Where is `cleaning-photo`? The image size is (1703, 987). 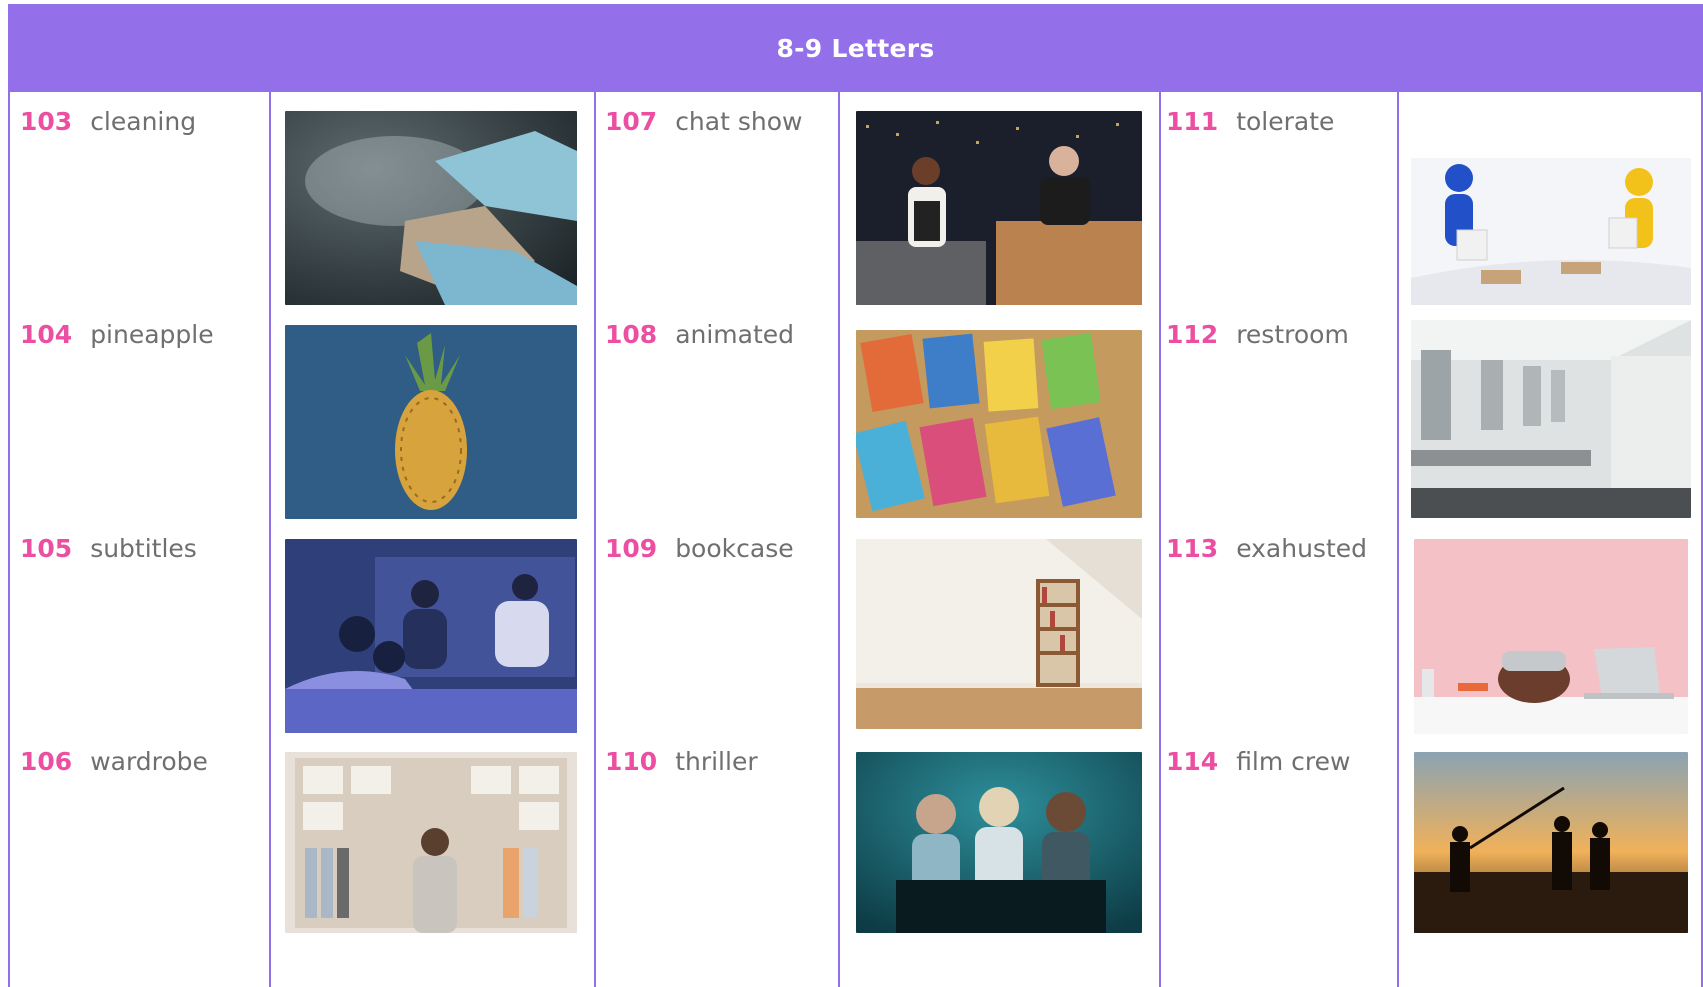
cleaning-photo is located at coordinates (431, 208).